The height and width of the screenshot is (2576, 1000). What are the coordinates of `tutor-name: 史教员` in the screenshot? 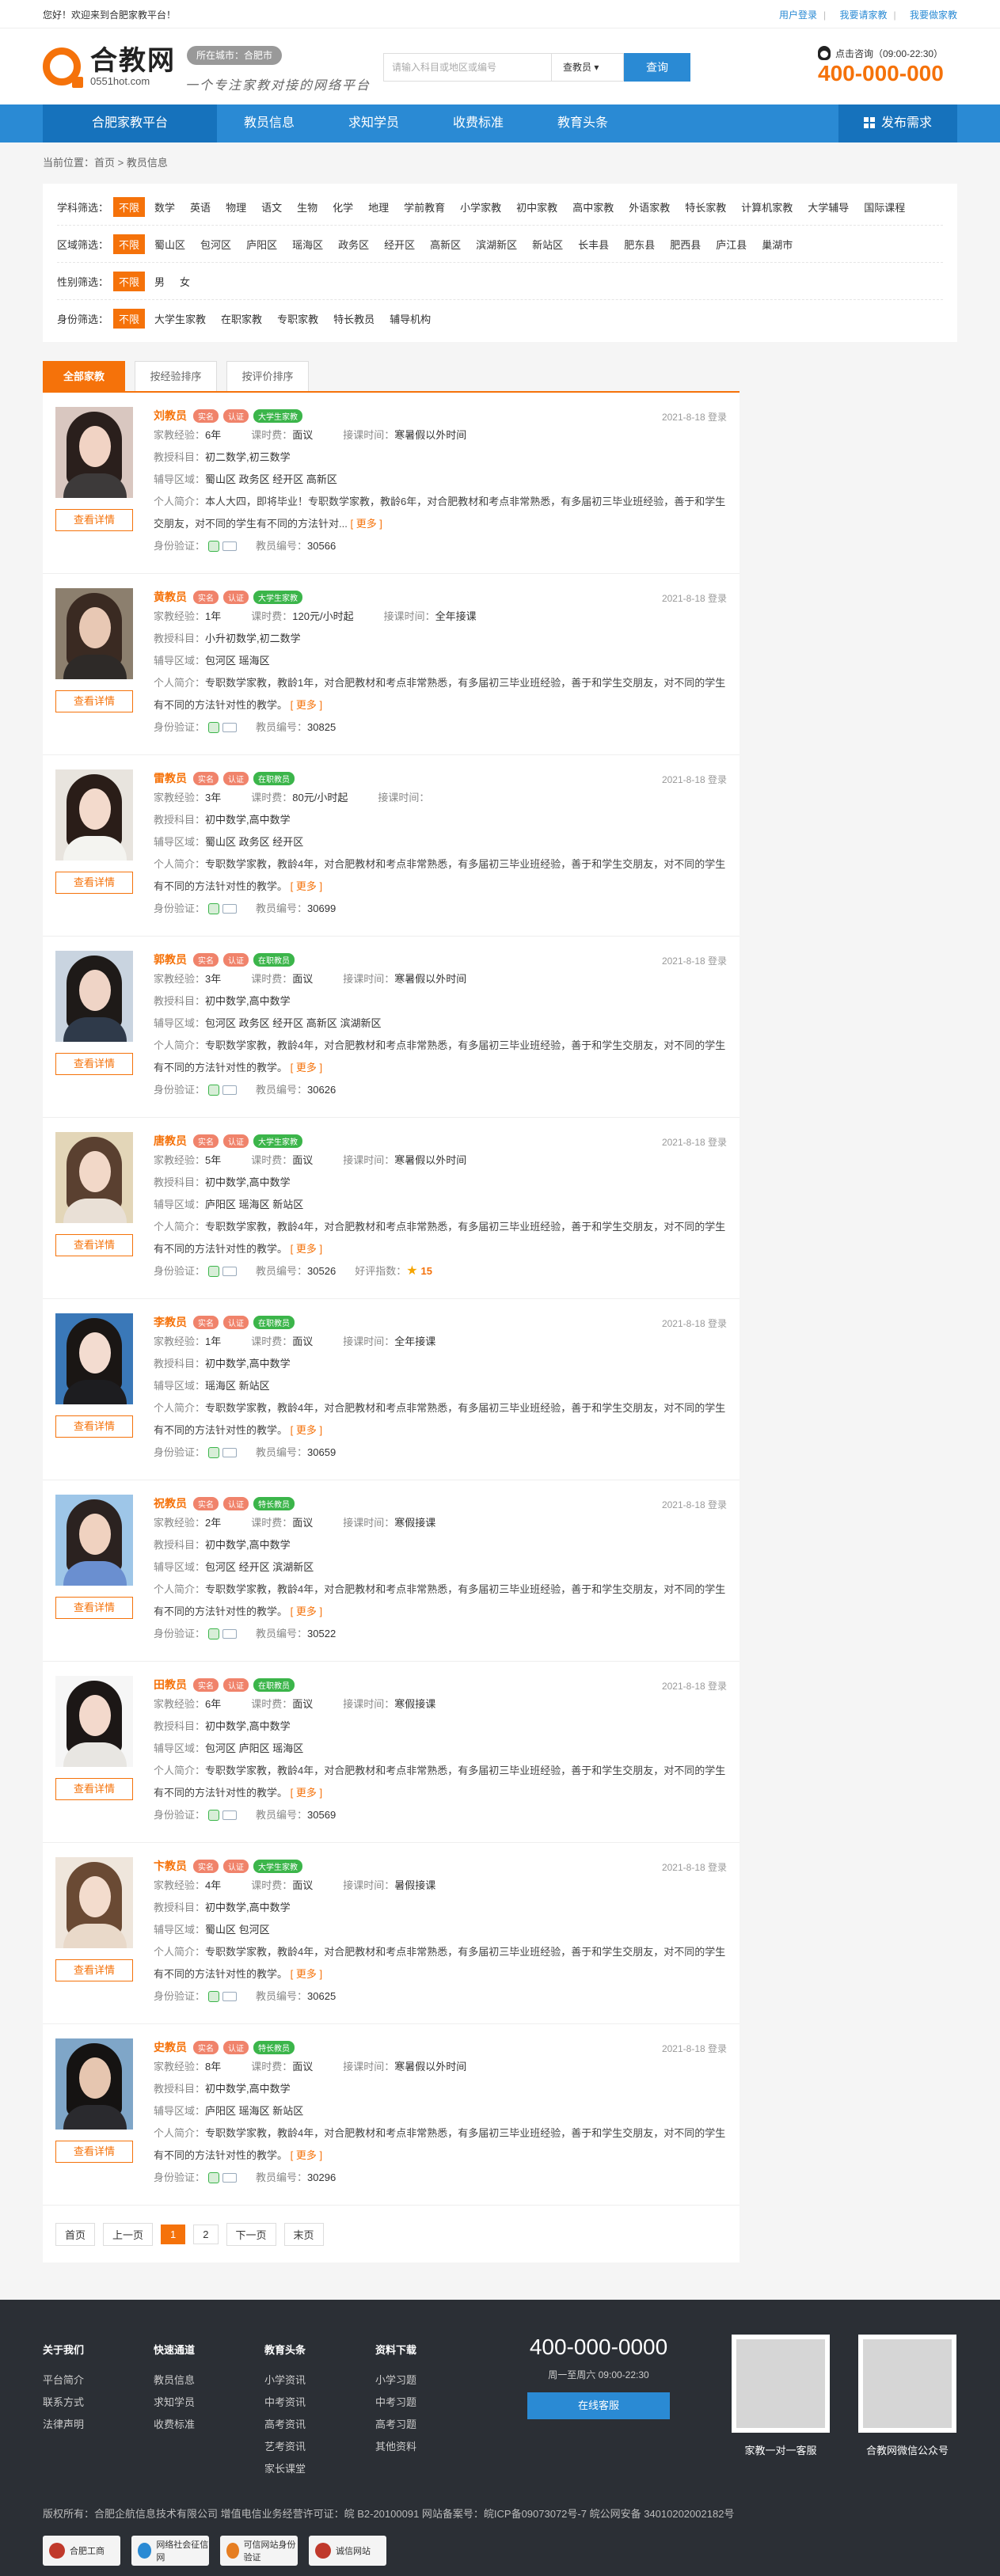 It's located at (170, 2047).